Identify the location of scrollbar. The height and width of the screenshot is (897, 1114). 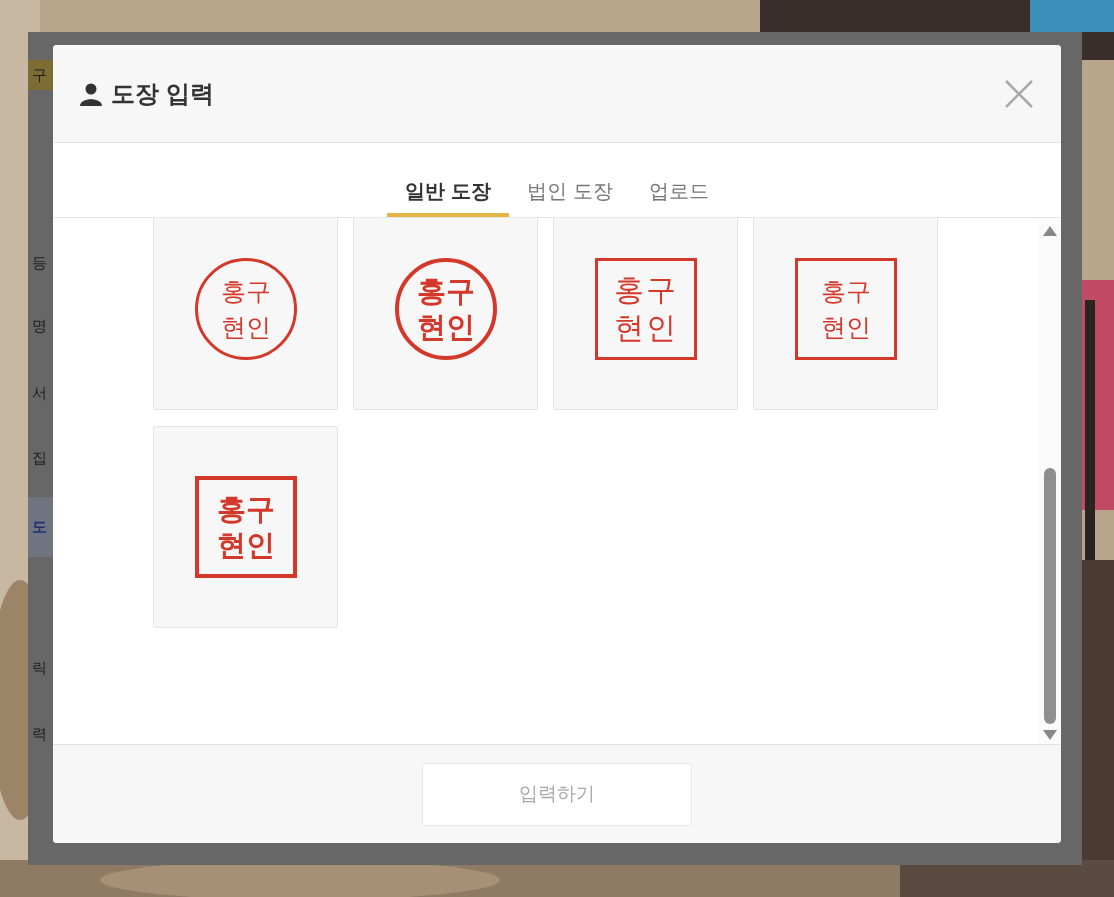
(1050, 481).